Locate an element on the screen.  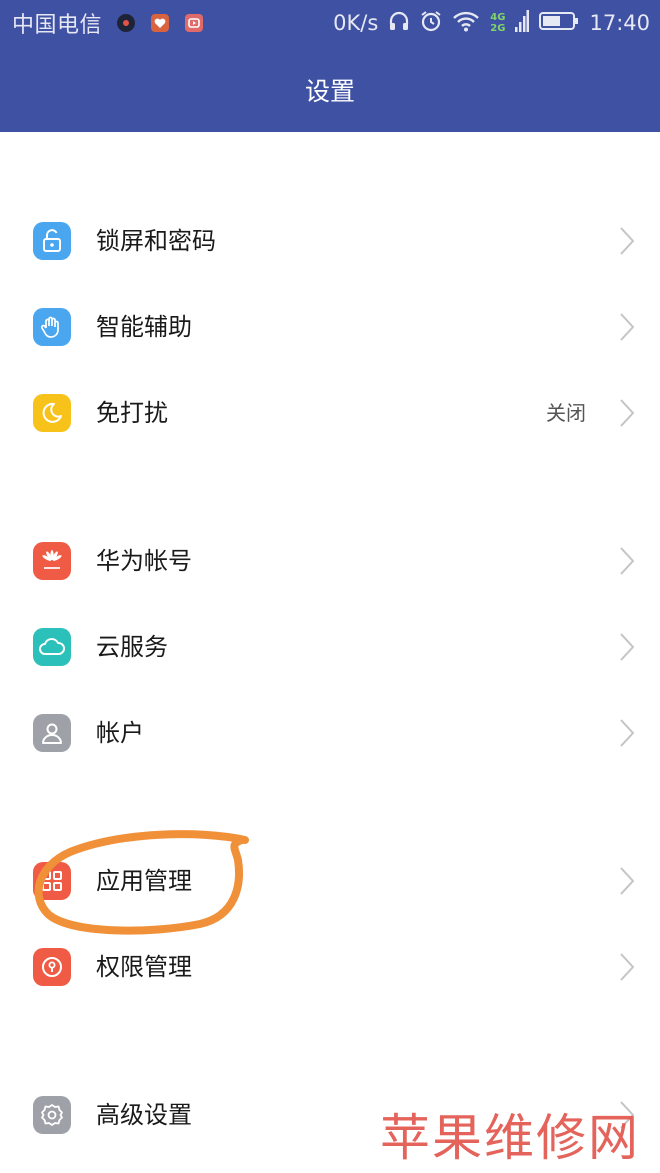
network-type: 4G 2G is located at coordinates (498, 23).